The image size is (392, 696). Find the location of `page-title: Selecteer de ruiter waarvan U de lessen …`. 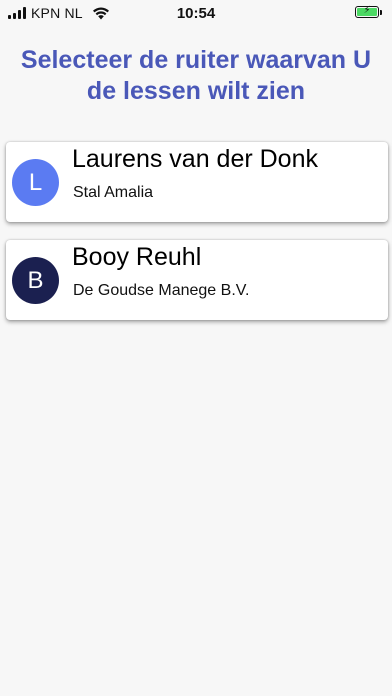

page-title: Selecteer de ruiter waarvan U de lessen … is located at coordinates (196, 75).